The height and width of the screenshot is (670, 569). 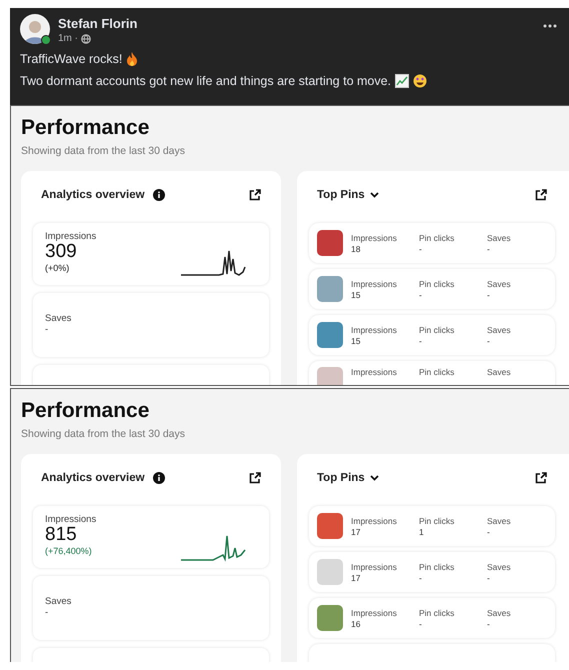 What do you see at coordinates (86, 39) in the screenshot?
I see `globe-icon` at bounding box center [86, 39].